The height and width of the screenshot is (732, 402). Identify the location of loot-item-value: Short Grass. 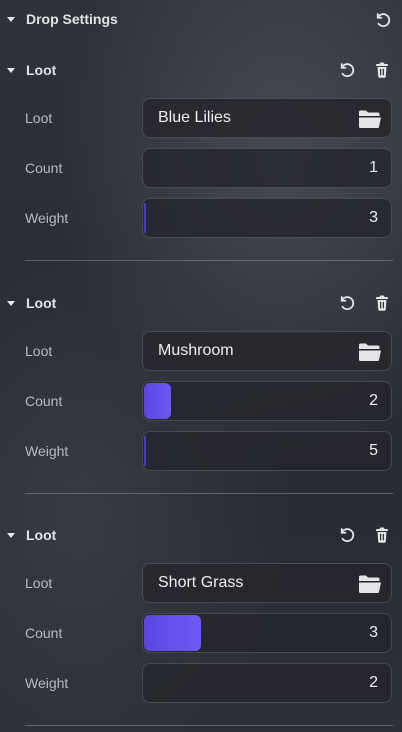
(201, 582).